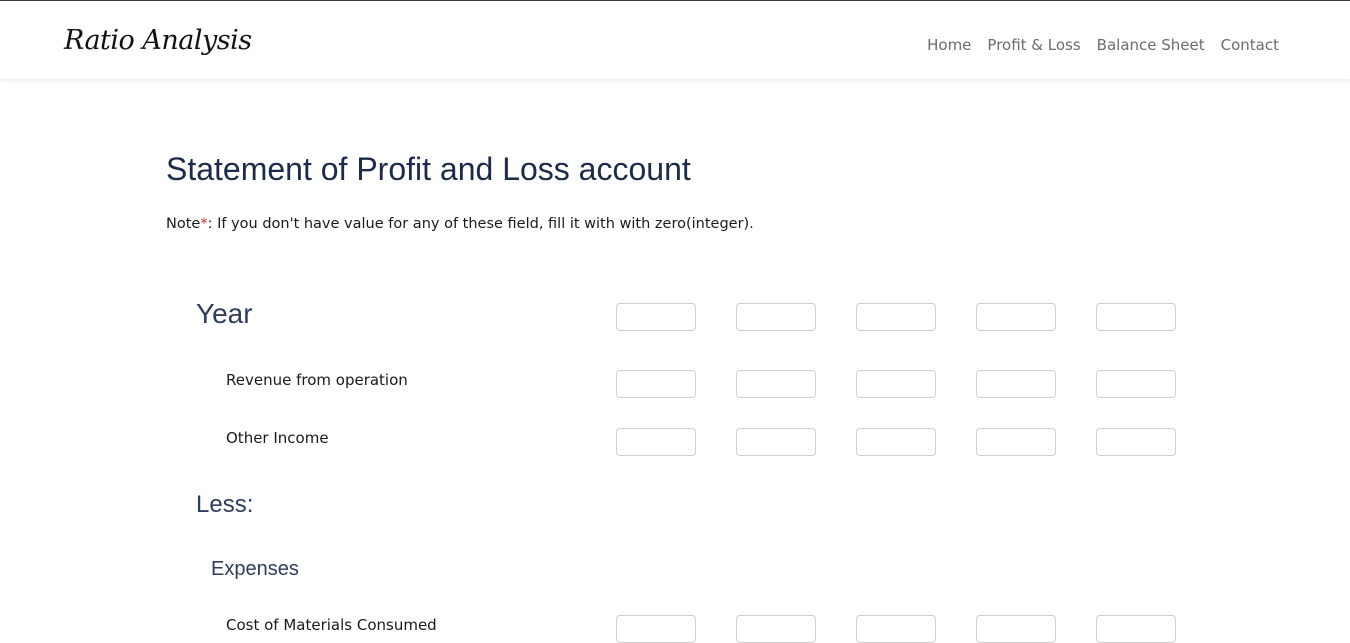 This screenshot has width=1350, height=643. Describe the element at coordinates (949, 45) in the screenshot. I see `nav-home-link: Home` at that location.